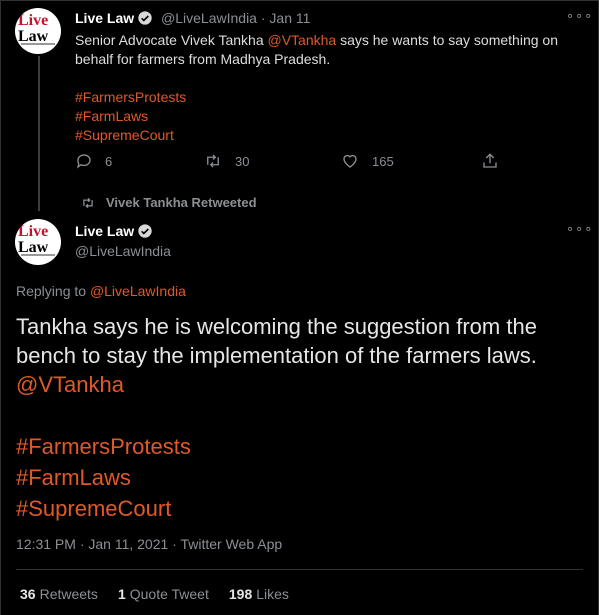  Describe the element at coordinates (350, 161) in the screenshot. I see `heart-icon` at that location.